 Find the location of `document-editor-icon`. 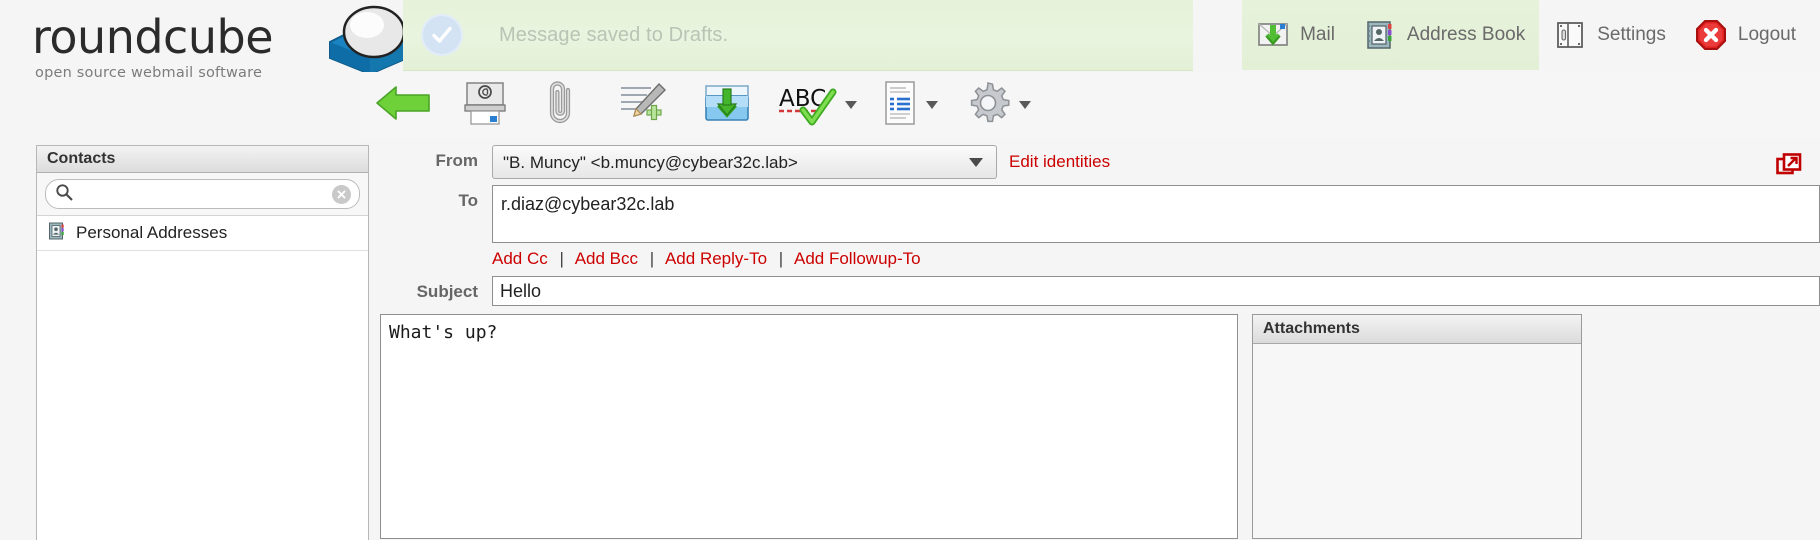

document-editor-icon is located at coordinates (900, 105).